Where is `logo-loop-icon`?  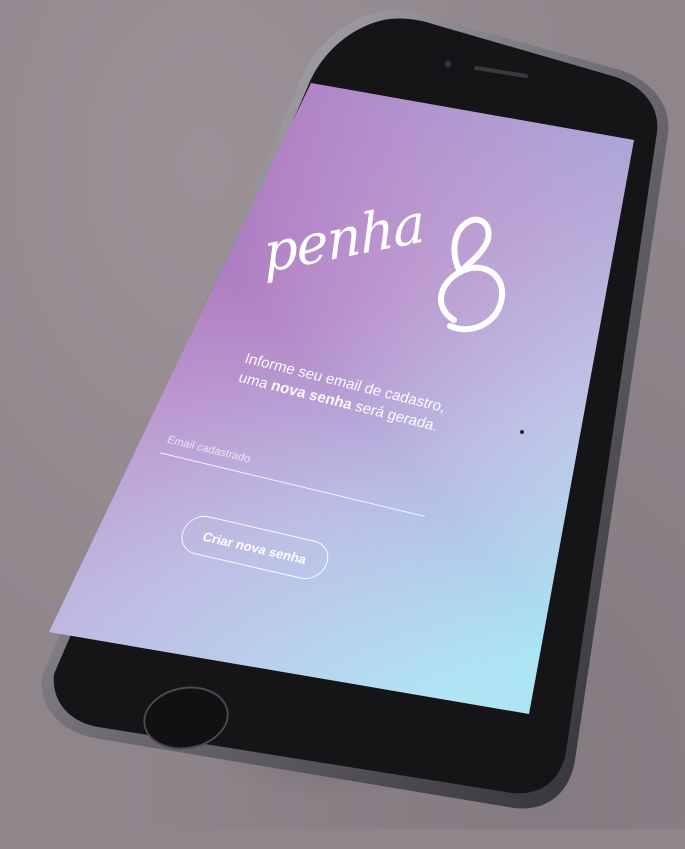
logo-loop-icon is located at coordinates (472, 274).